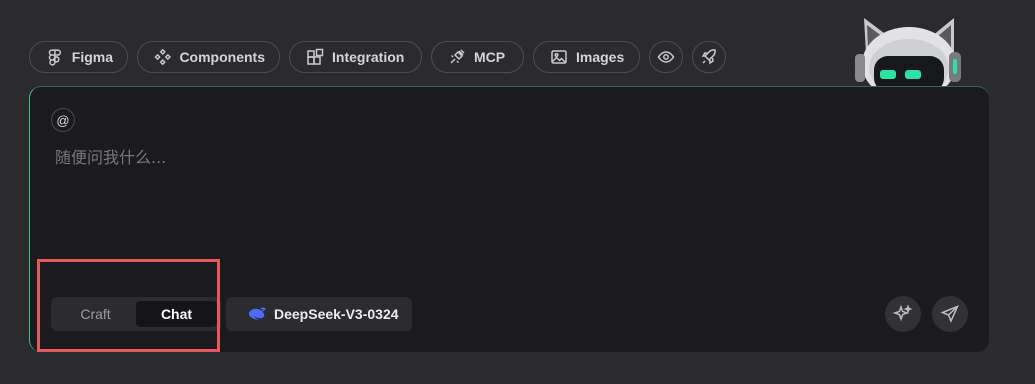  I want to click on enhance-prompt-button, so click(903, 314).